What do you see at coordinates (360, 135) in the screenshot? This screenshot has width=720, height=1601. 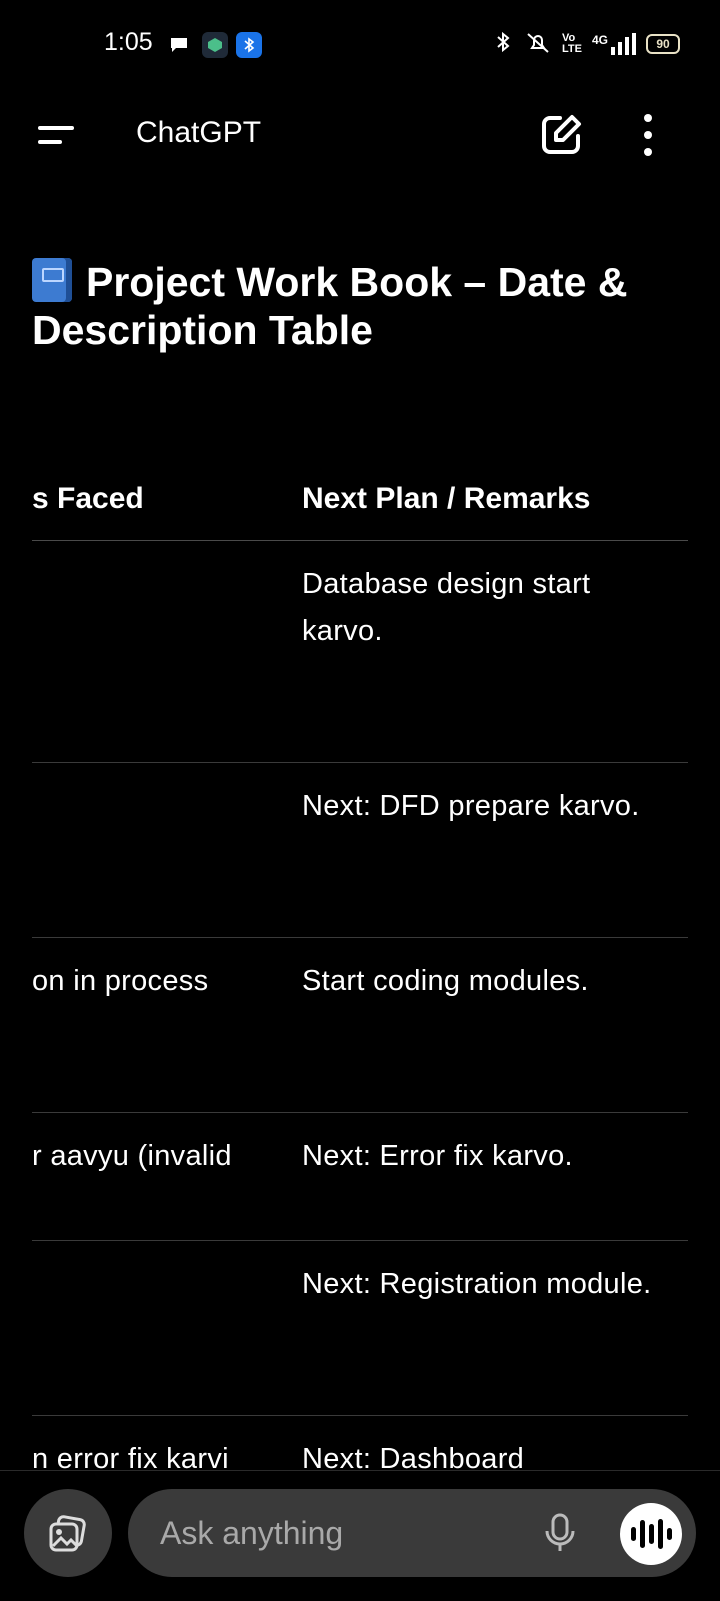 I see `app-bar: ChatGPT` at bounding box center [360, 135].